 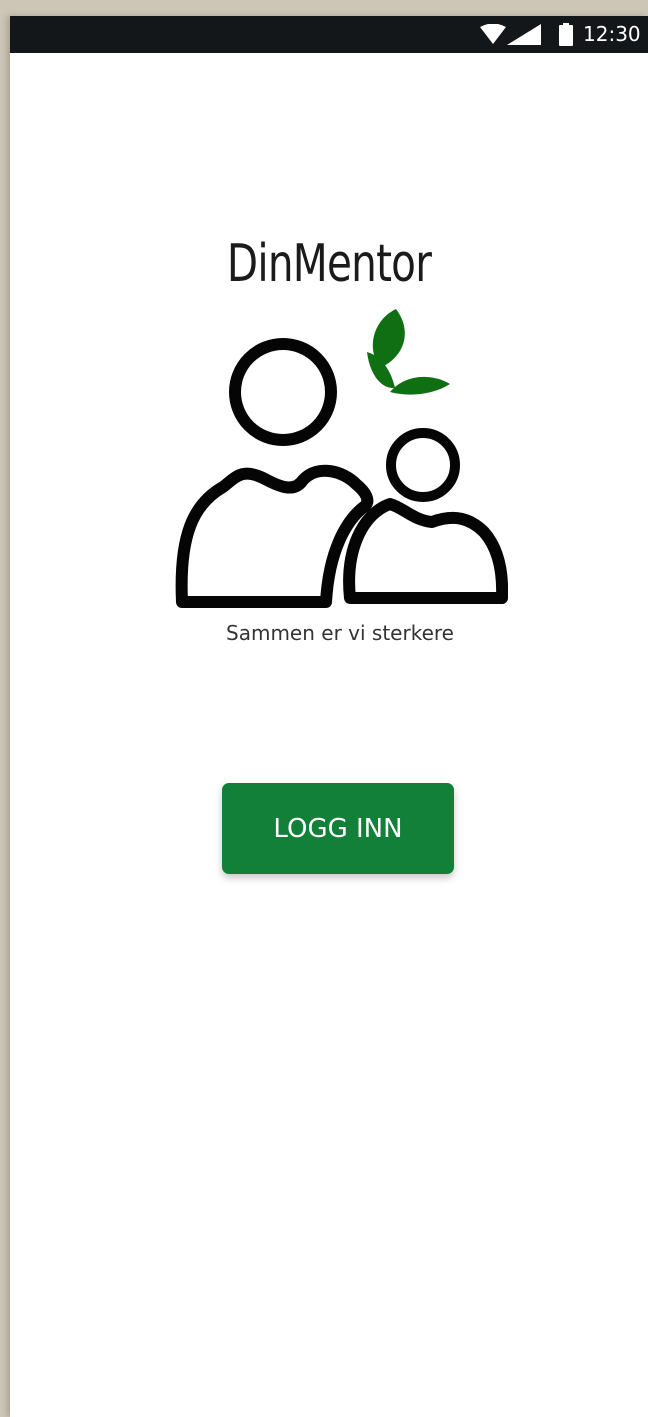 I want to click on signal-icon, so click(x=524, y=34).